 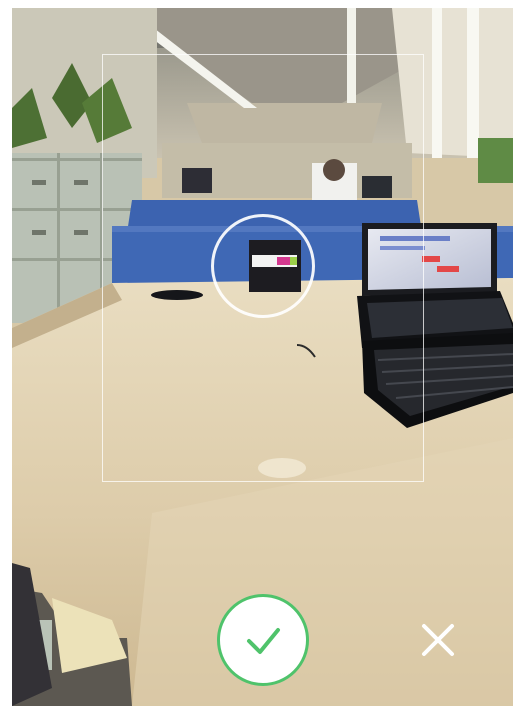 I want to click on confirm-capture-button, so click(x=263, y=640).